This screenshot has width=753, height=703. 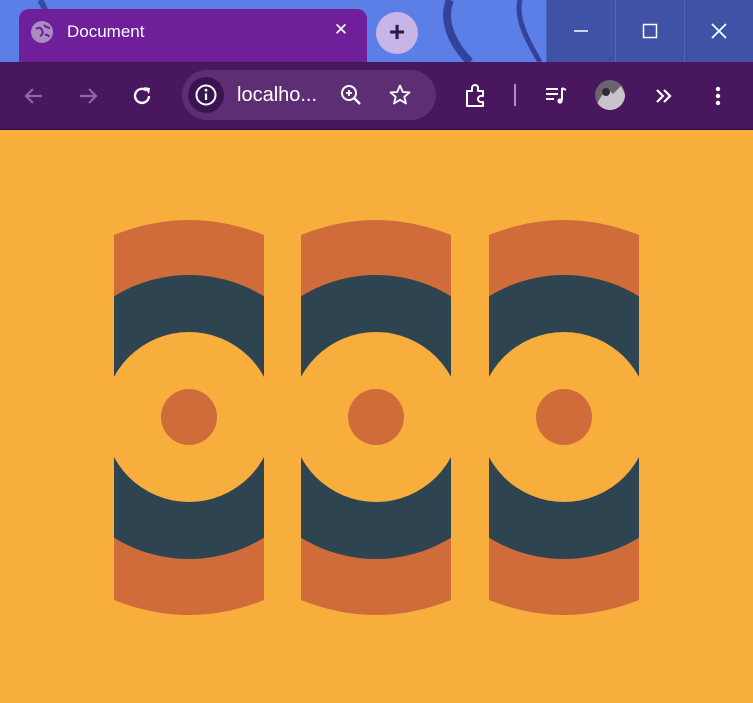 What do you see at coordinates (718, 96) in the screenshot?
I see `menu-icon` at bounding box center [718, 96].